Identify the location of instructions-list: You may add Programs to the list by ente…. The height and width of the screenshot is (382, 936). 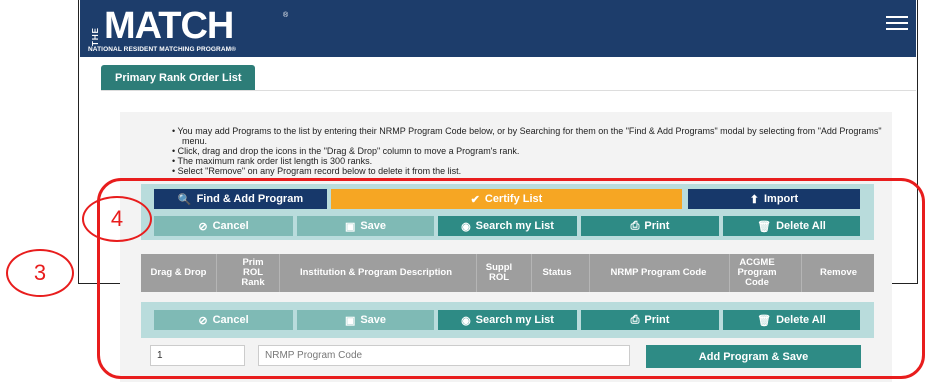
(532, 151).